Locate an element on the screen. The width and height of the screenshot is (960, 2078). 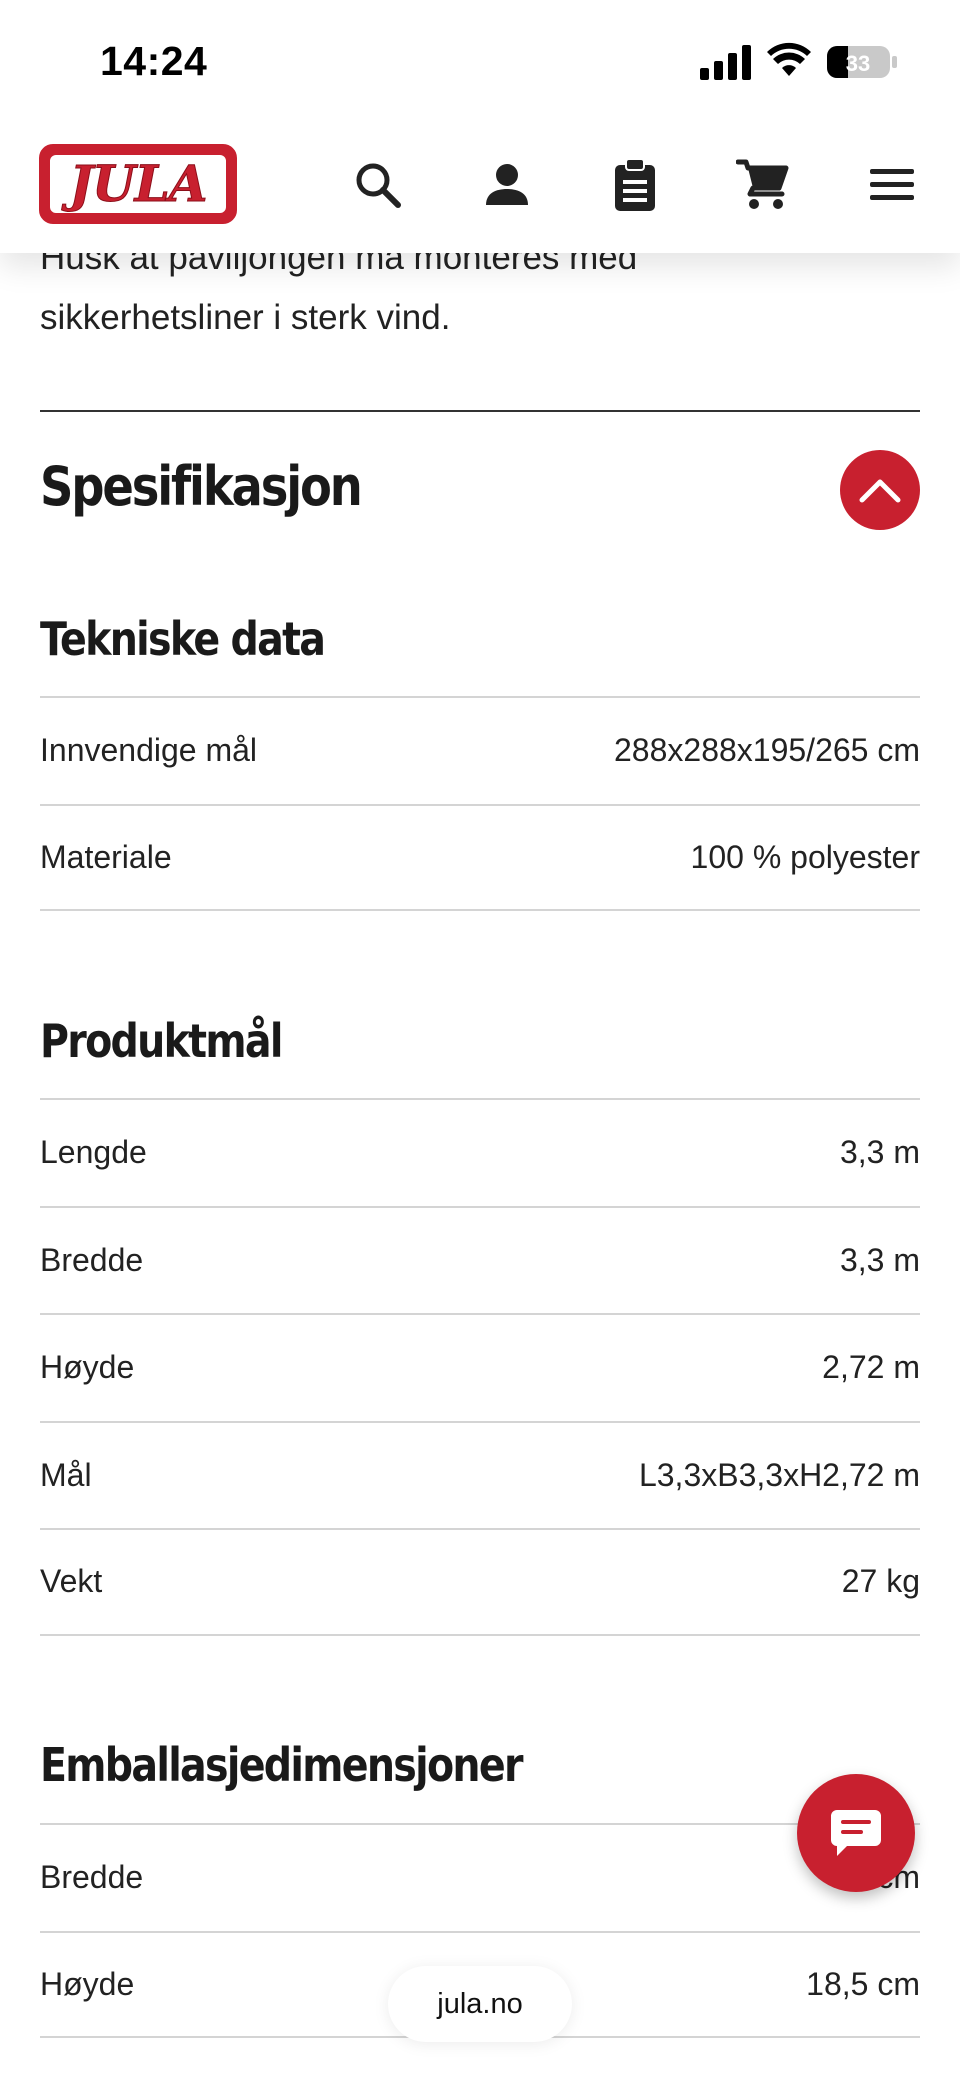
row-value: 27 kg is located at coordinates (880, 1581).